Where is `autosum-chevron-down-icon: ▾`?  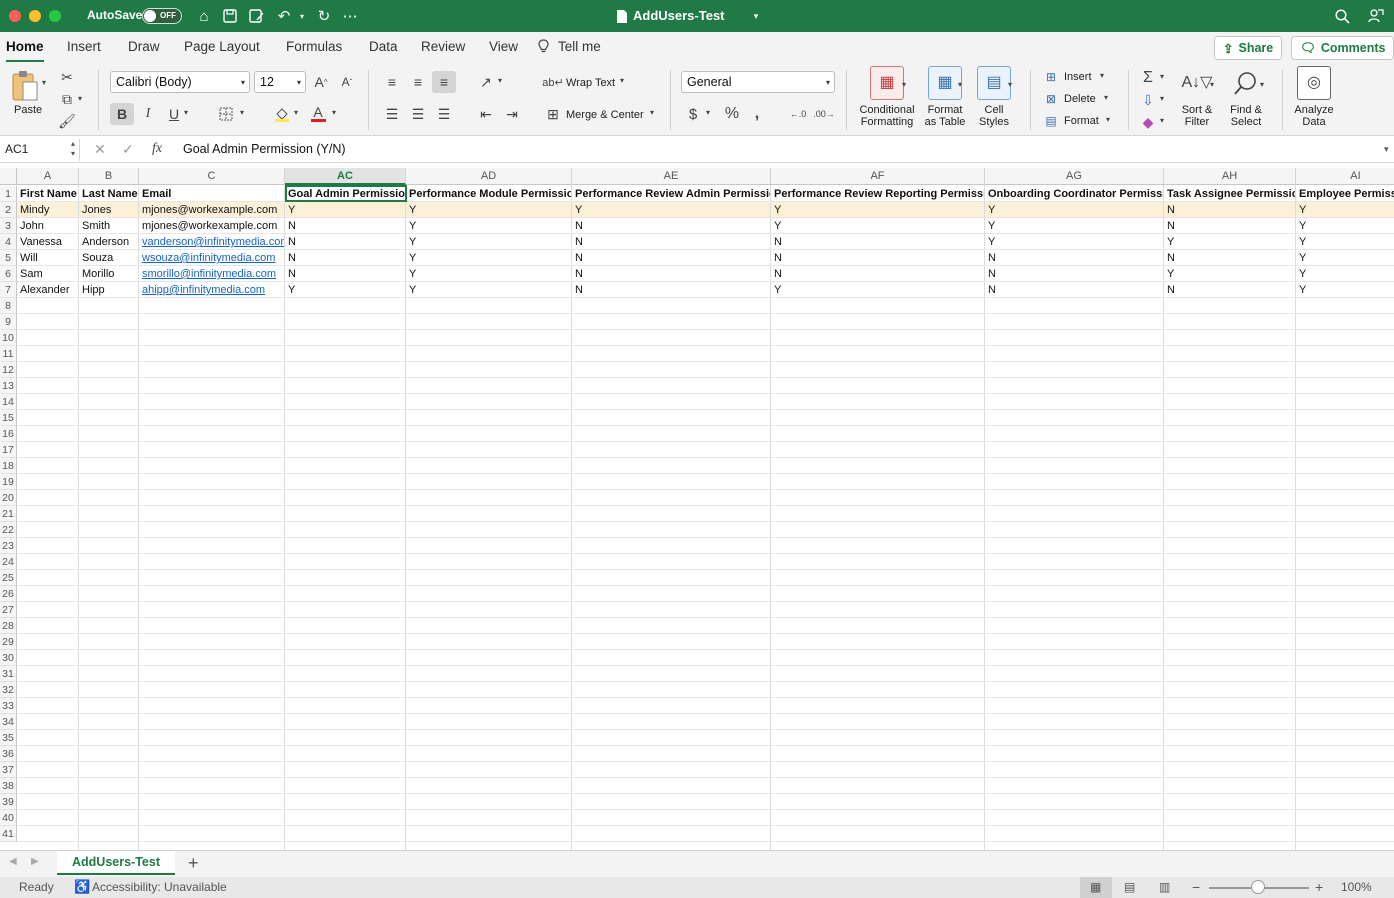 autosum-chevron-down-icon: ▾ is located at coordinates (1162, 76).